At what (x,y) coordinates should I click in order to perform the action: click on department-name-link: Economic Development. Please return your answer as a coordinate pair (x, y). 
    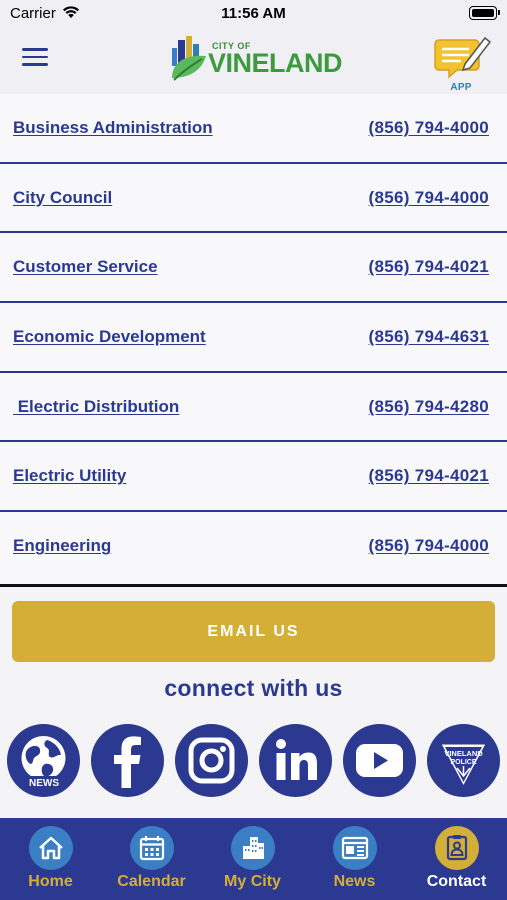
    Looking at the image, I should click on (109, 337).